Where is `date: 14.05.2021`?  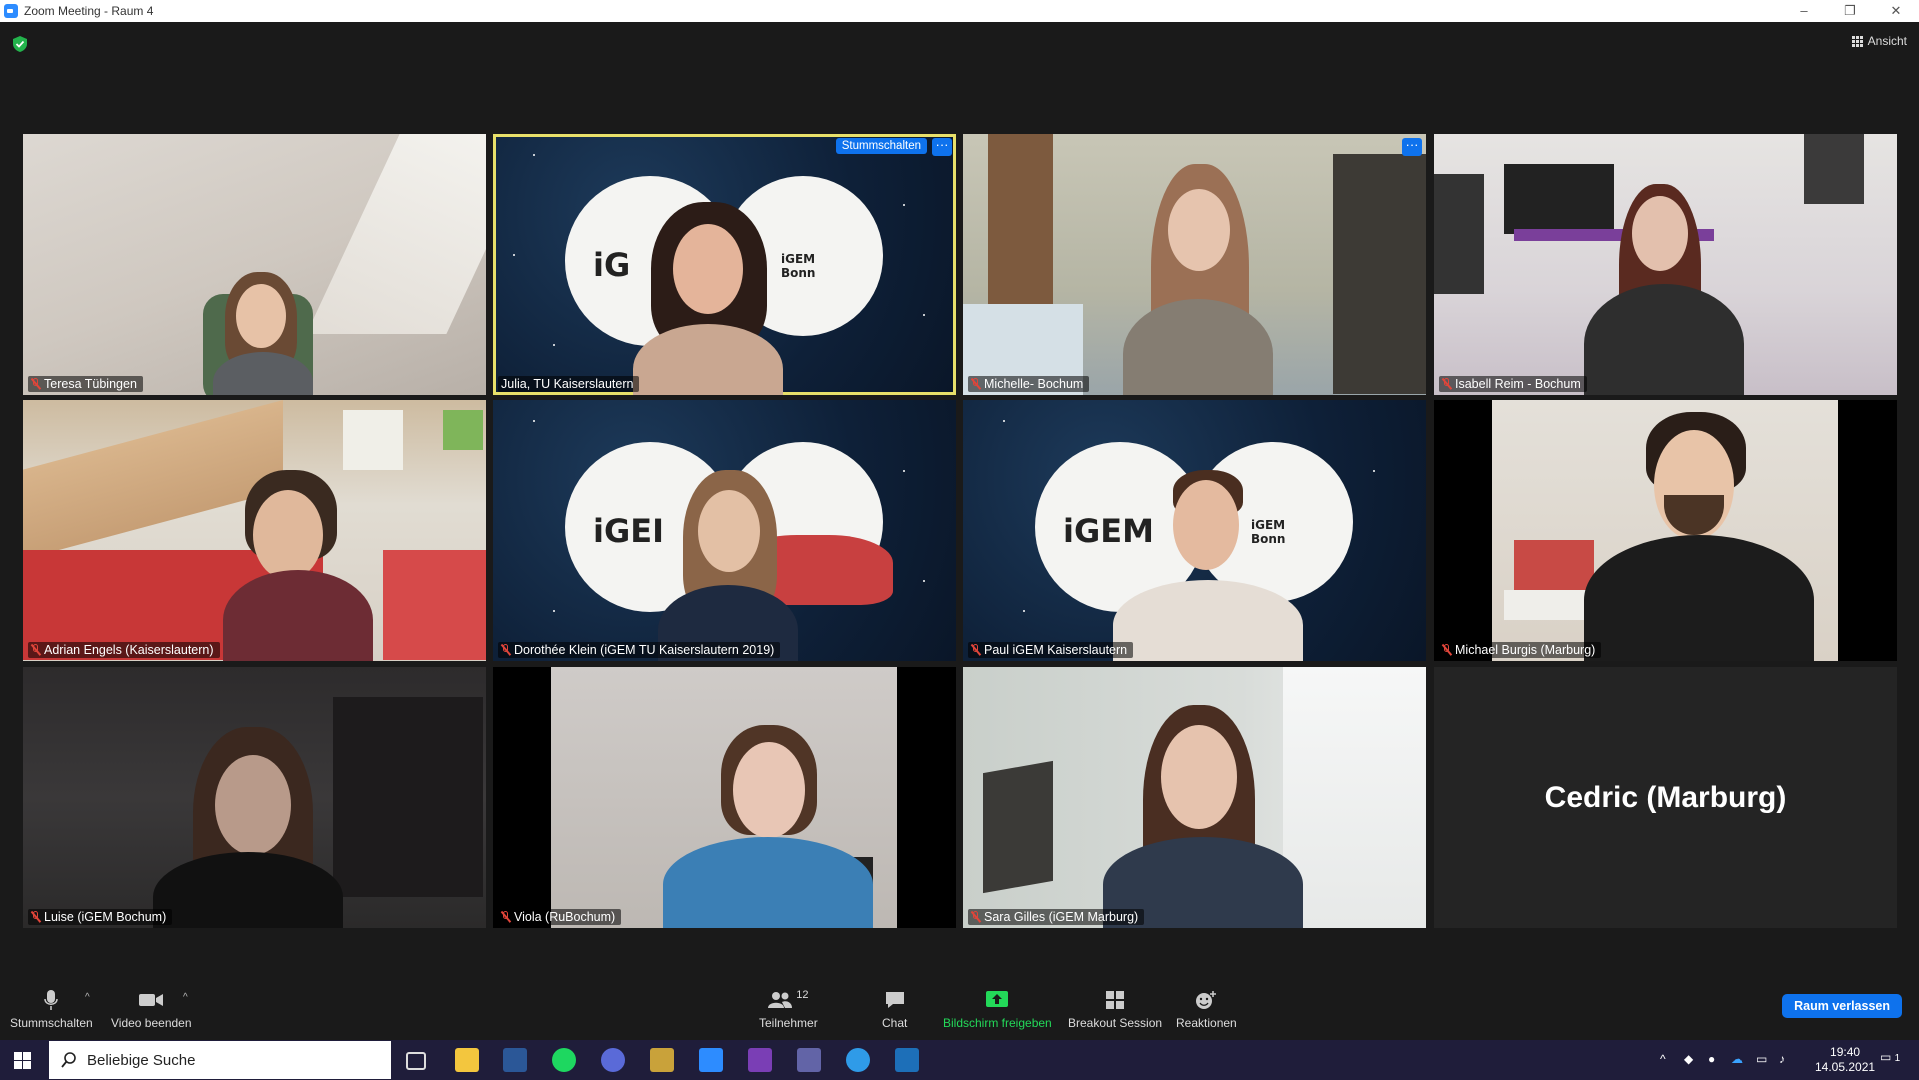 date: 14.05.2021 is located at coordinates (1845, 1067).